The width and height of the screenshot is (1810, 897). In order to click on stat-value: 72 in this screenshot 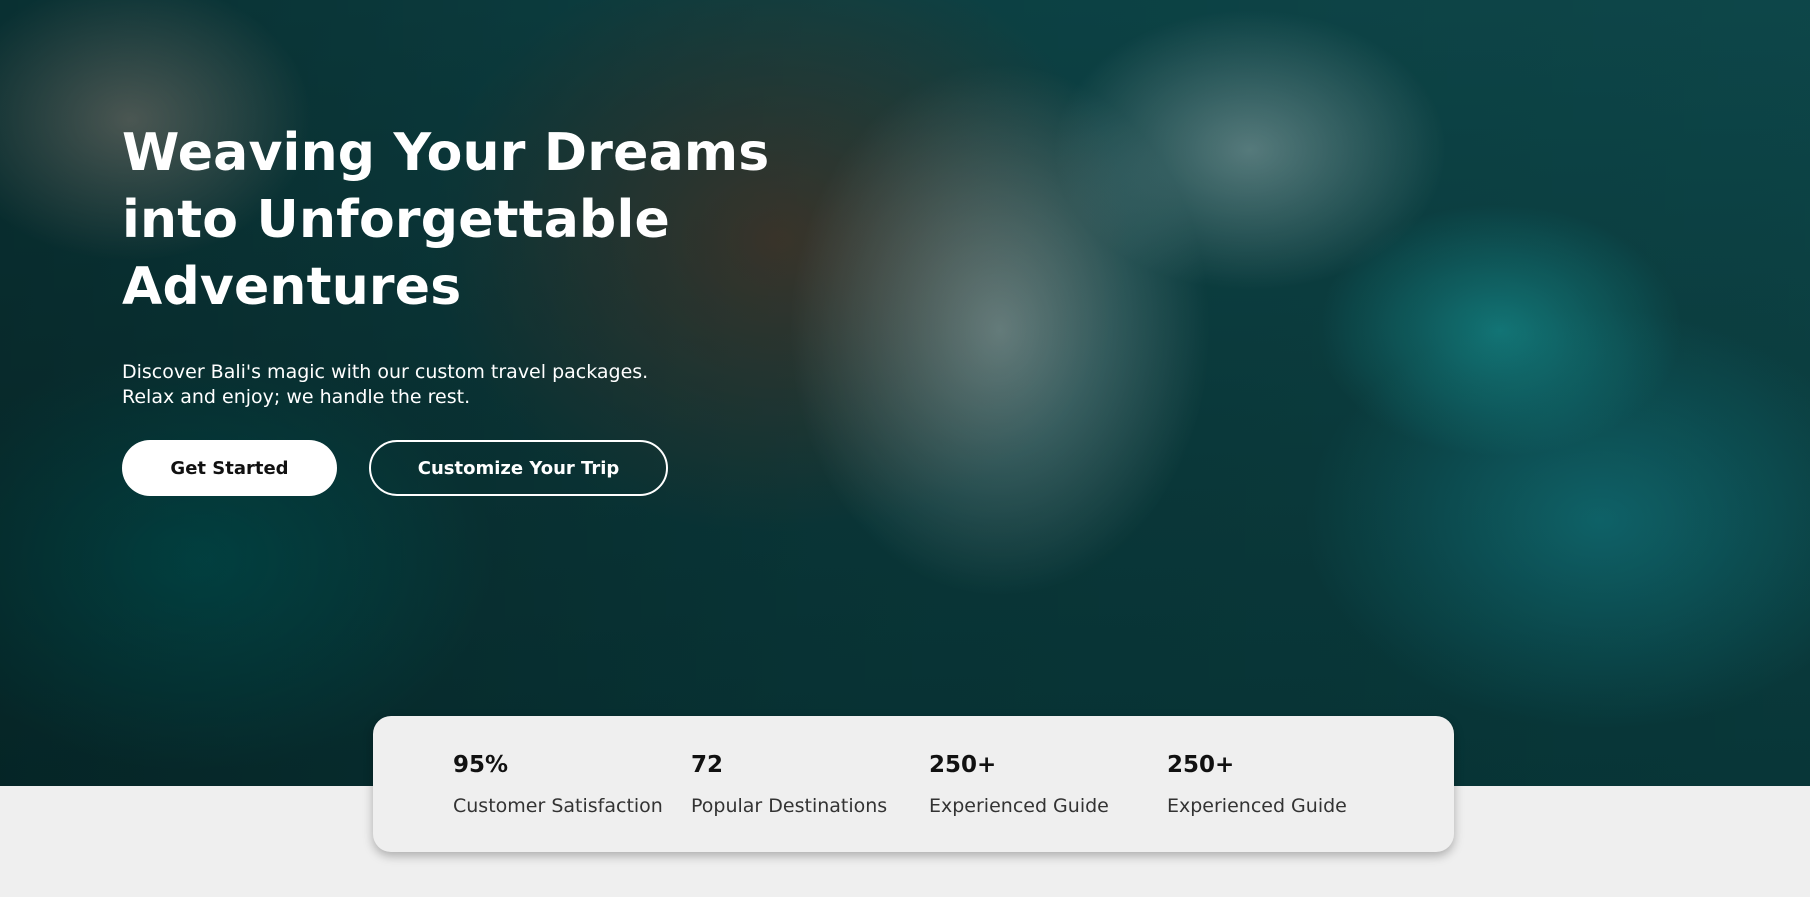, I will do `click(707, 765)`.